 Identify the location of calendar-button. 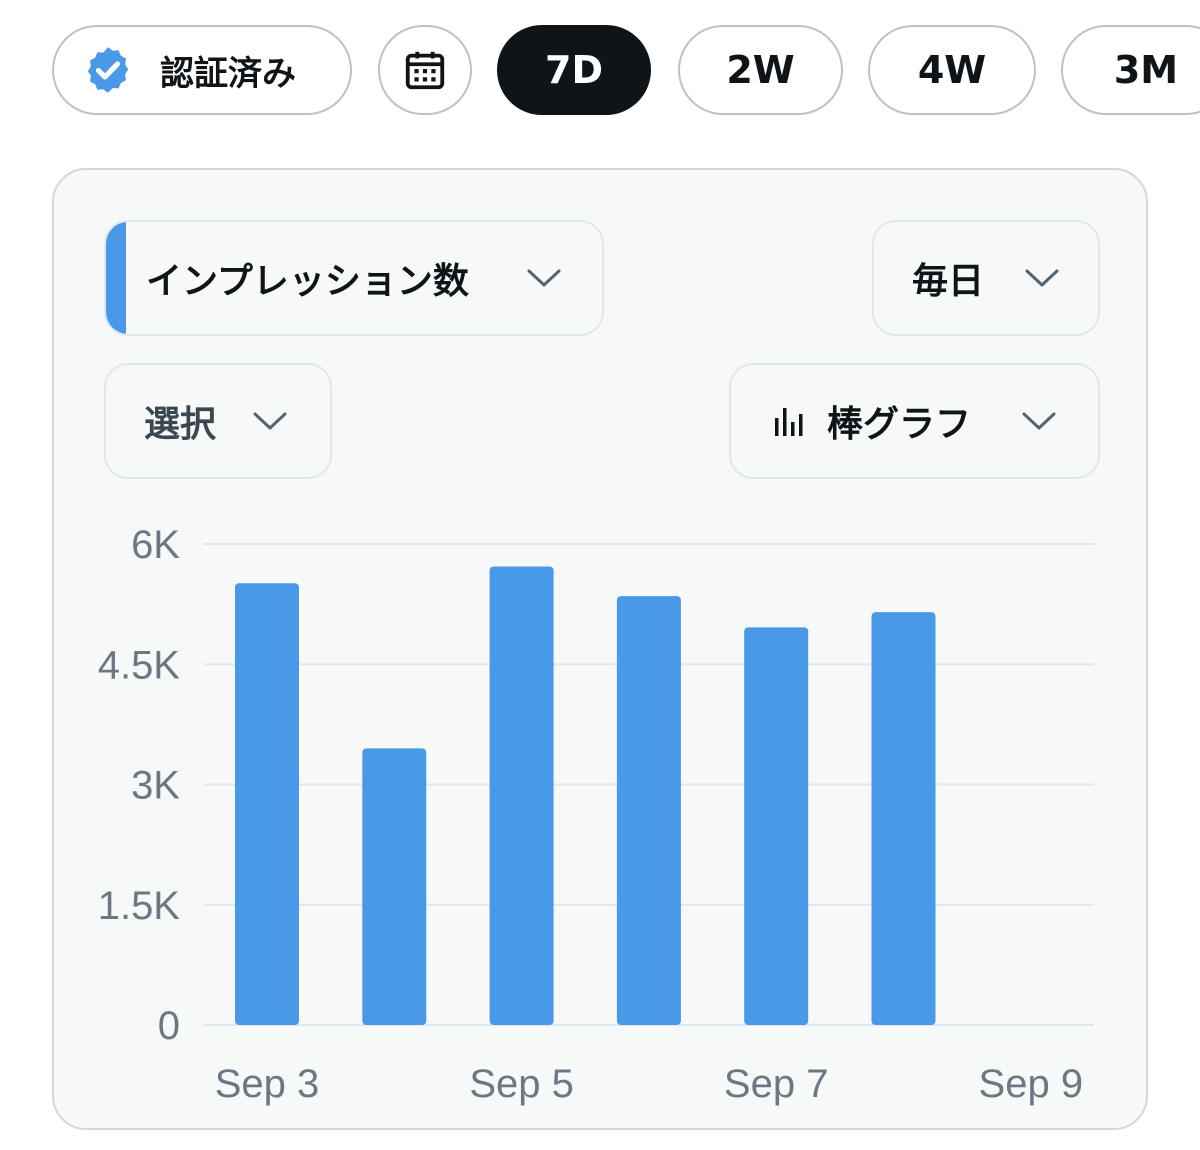
(425, 70).